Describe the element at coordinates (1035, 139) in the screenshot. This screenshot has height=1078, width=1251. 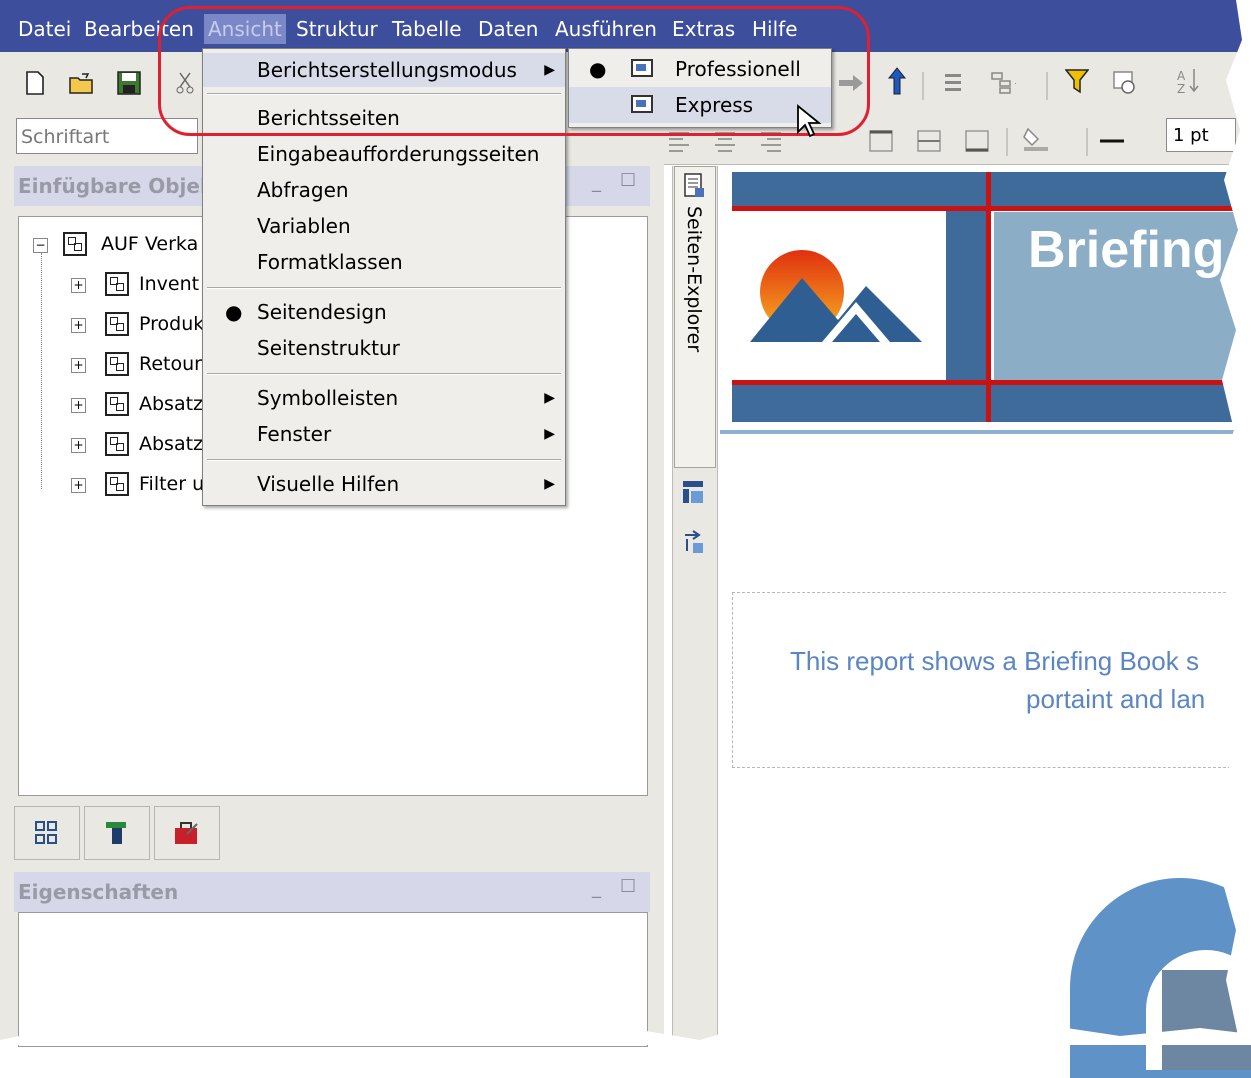
I see `fill-color-icon` at that location.